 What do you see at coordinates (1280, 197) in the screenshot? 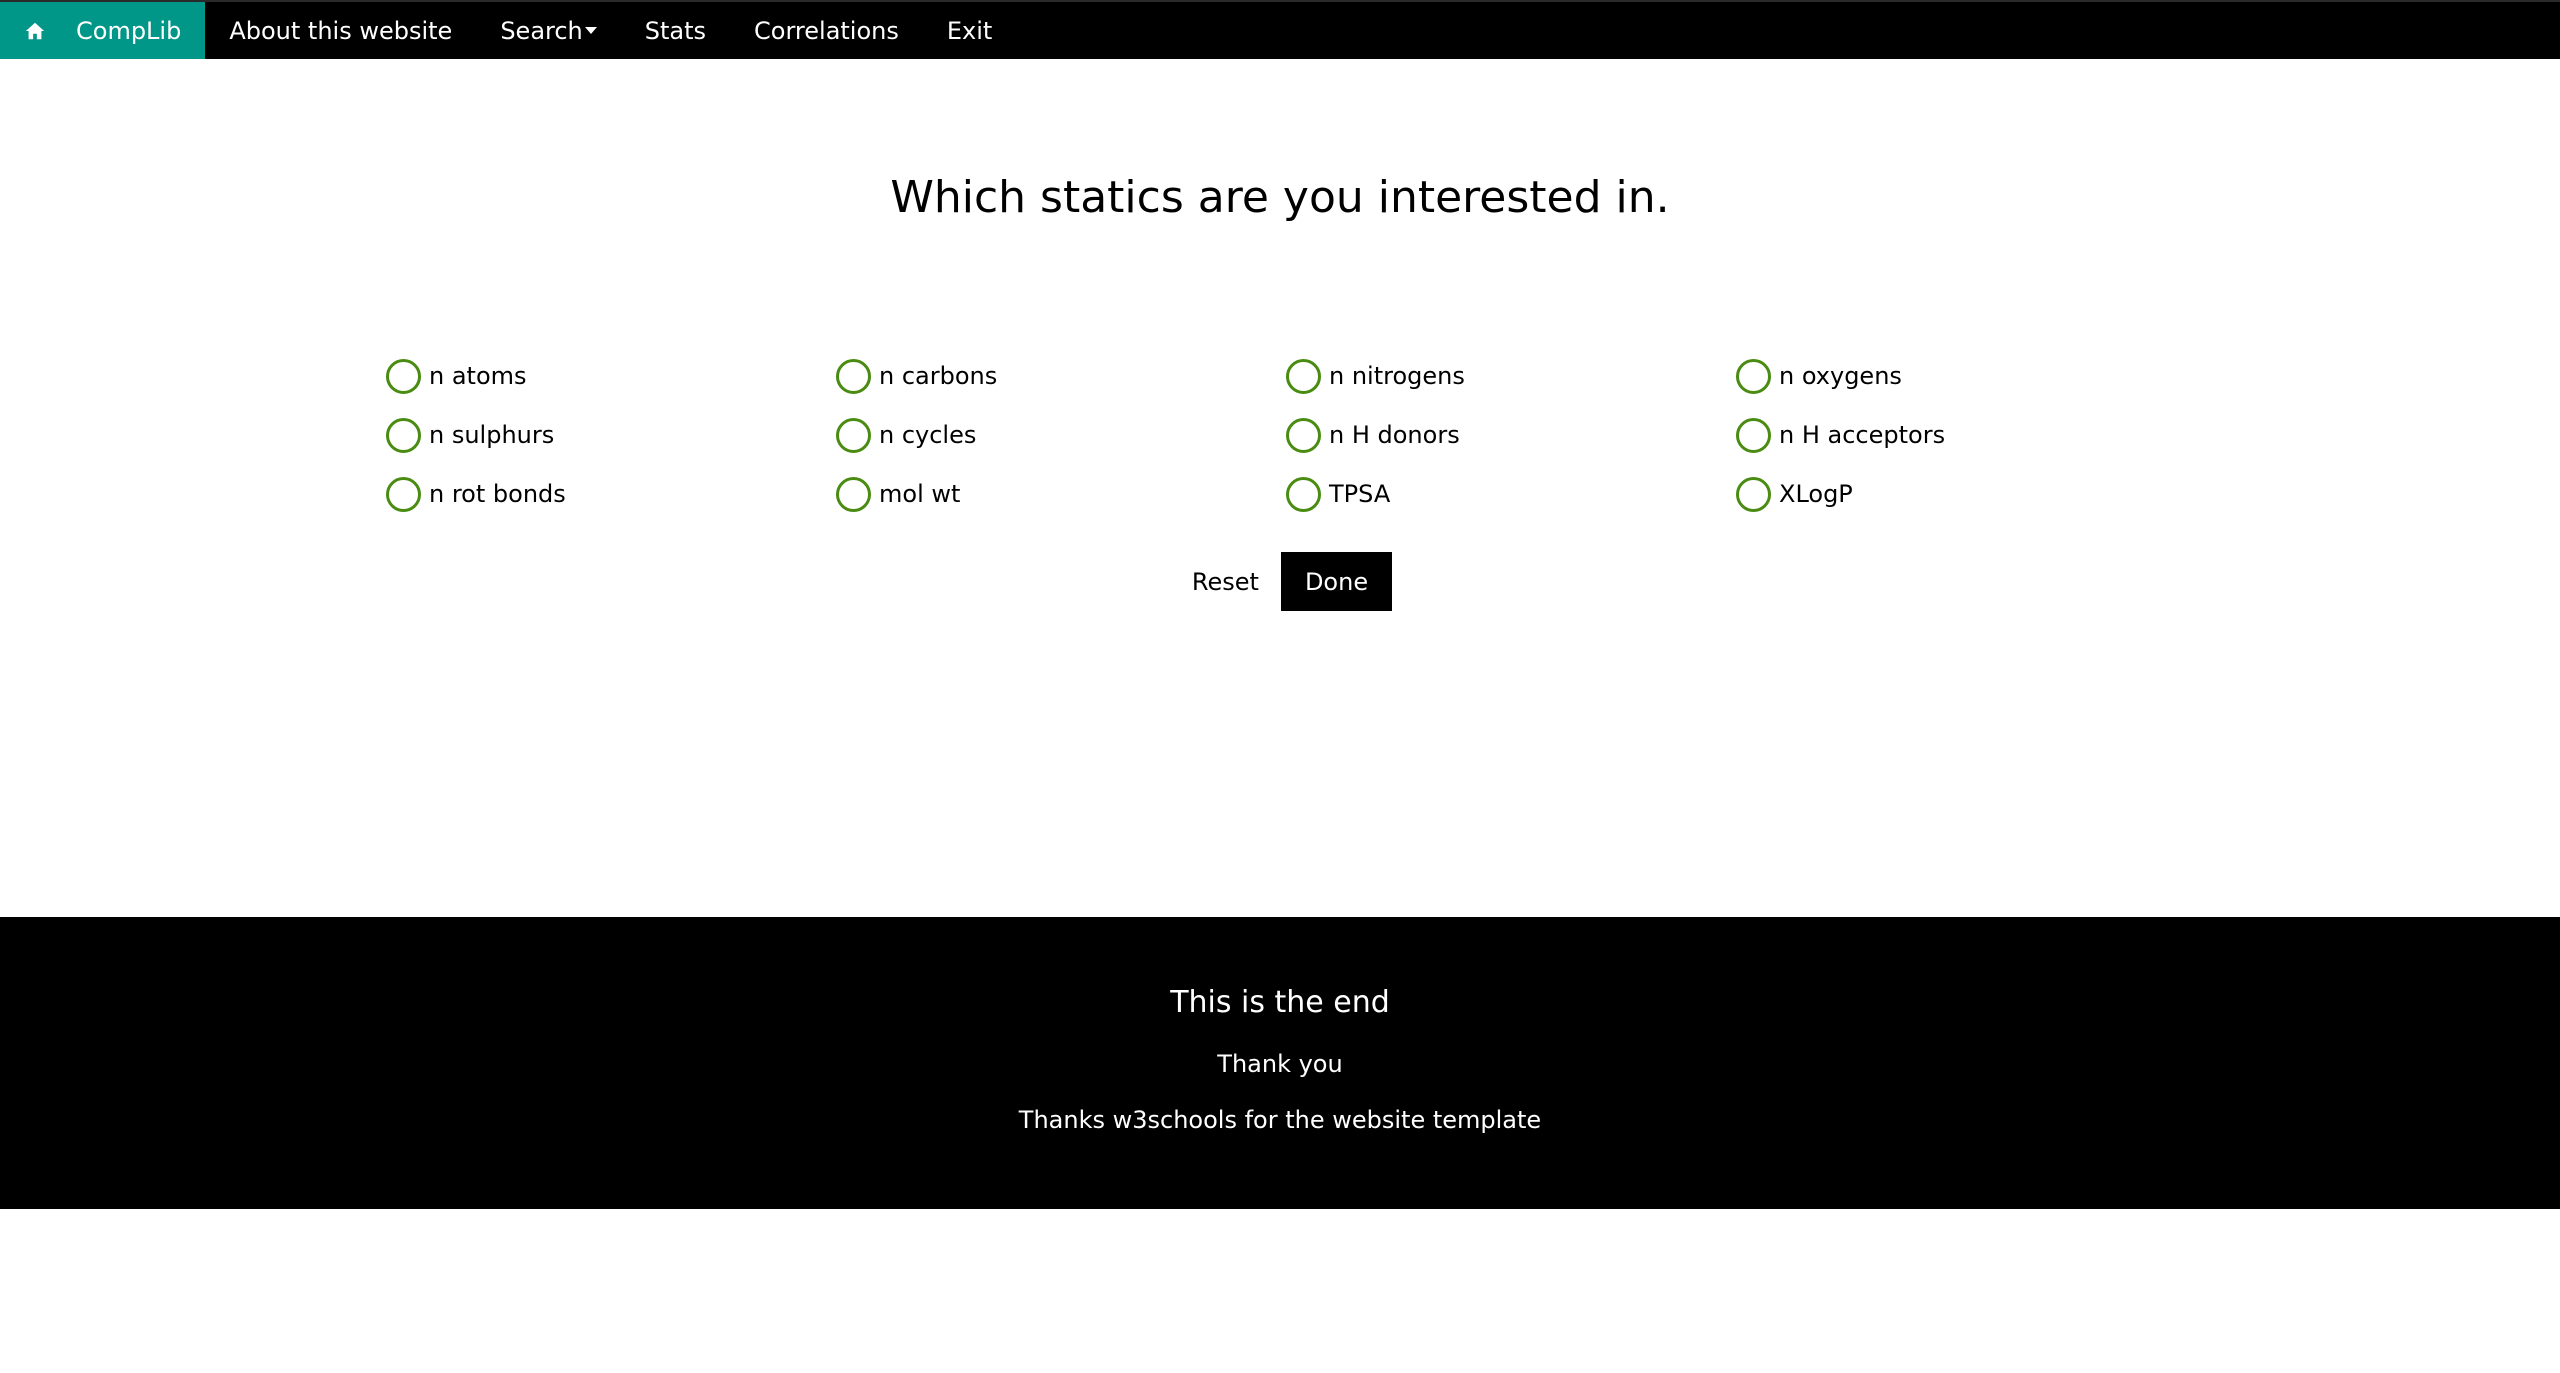
I see `page-heading: Which statics are you interested in.` at bounding box center [1280, 197].